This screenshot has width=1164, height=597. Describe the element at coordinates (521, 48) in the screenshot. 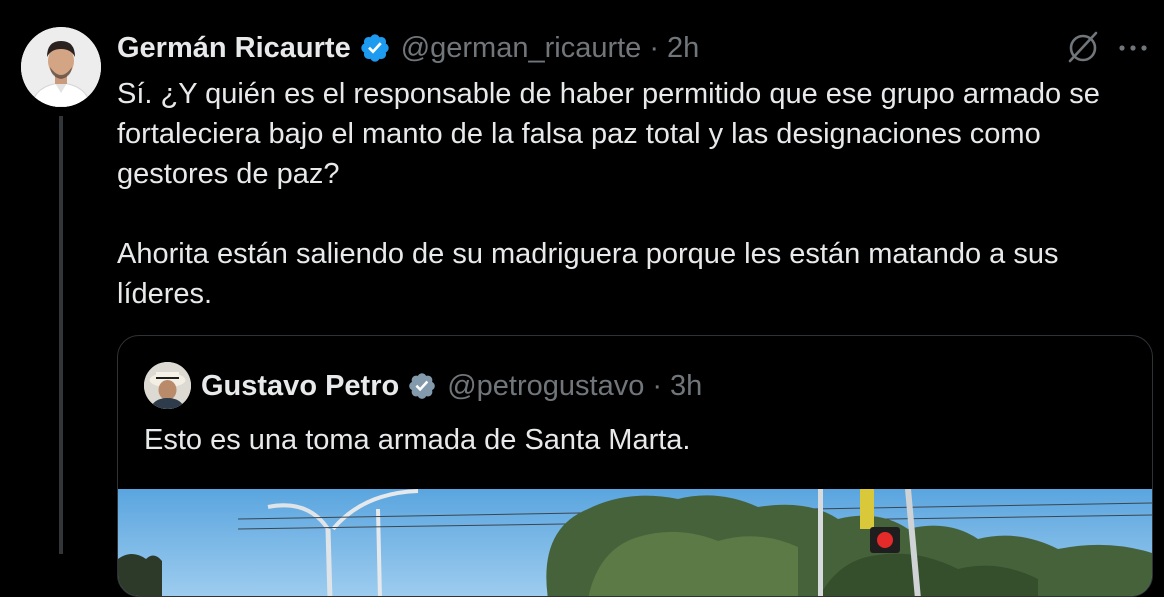

I see `author-handle: @german_ricaurte` at that location.